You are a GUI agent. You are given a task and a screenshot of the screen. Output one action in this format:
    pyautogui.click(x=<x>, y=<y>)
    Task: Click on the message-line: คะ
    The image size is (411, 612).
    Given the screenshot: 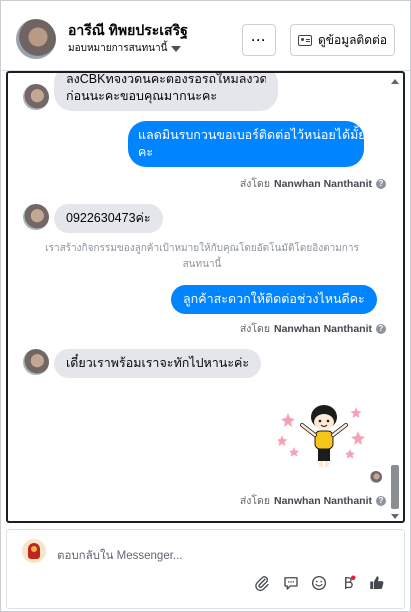 What is the action you would take?
    pyautogui.click(x=146, y=152)
    